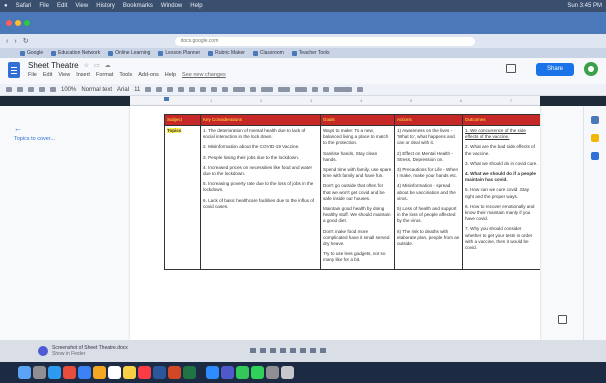  What do you see at coordinates (24, 372) in the screenshot?
I see `finder-icon` at bounding box center [24, 372].